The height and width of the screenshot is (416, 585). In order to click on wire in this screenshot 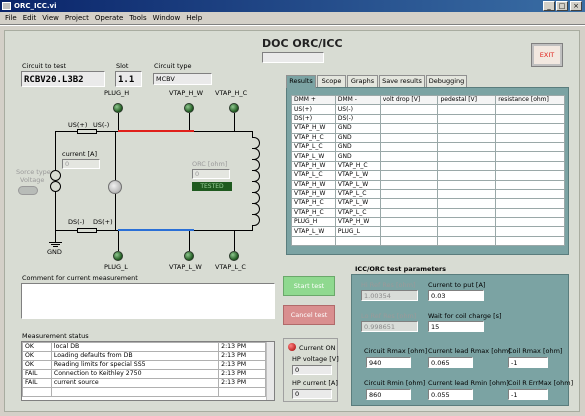, I will do `click(118, 241)`.